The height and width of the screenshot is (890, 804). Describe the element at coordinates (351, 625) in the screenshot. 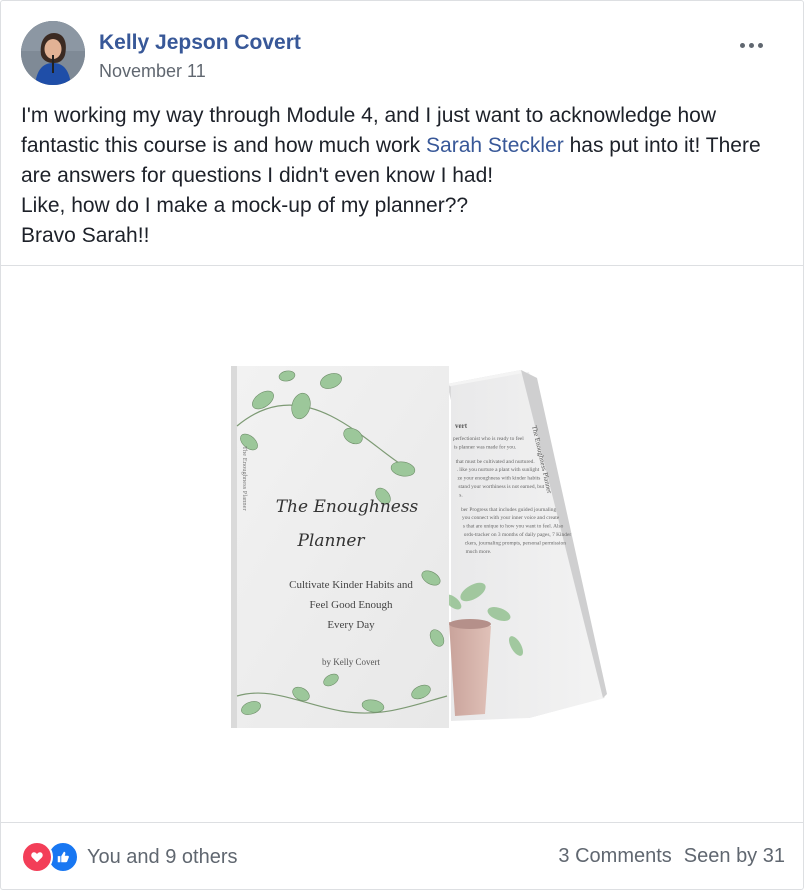

I see `cover-subtitle-3: Every Day` at that location.